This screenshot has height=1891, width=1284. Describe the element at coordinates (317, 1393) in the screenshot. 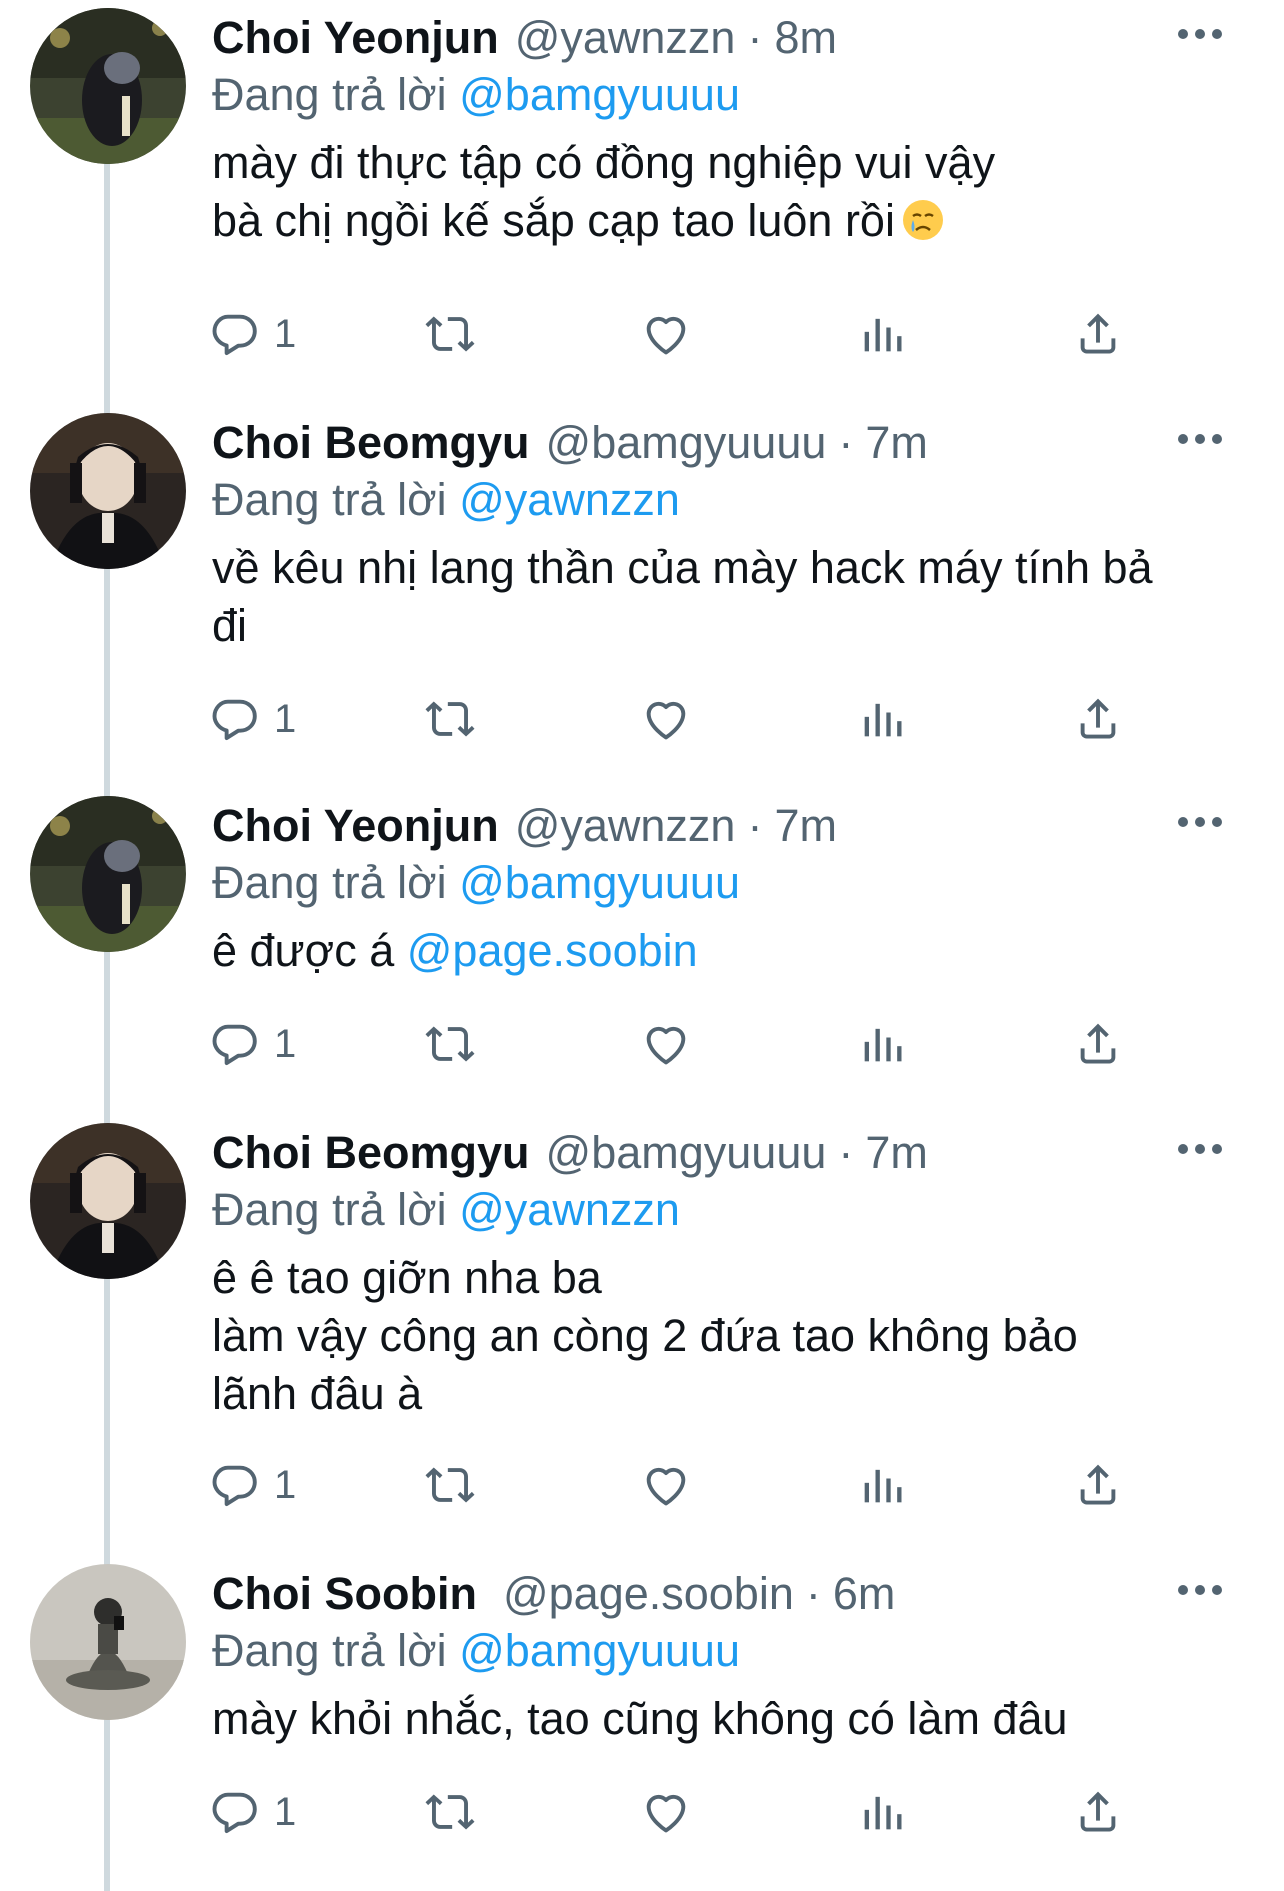

I see `tweet-text-line: lãnh đâu à` at that location.